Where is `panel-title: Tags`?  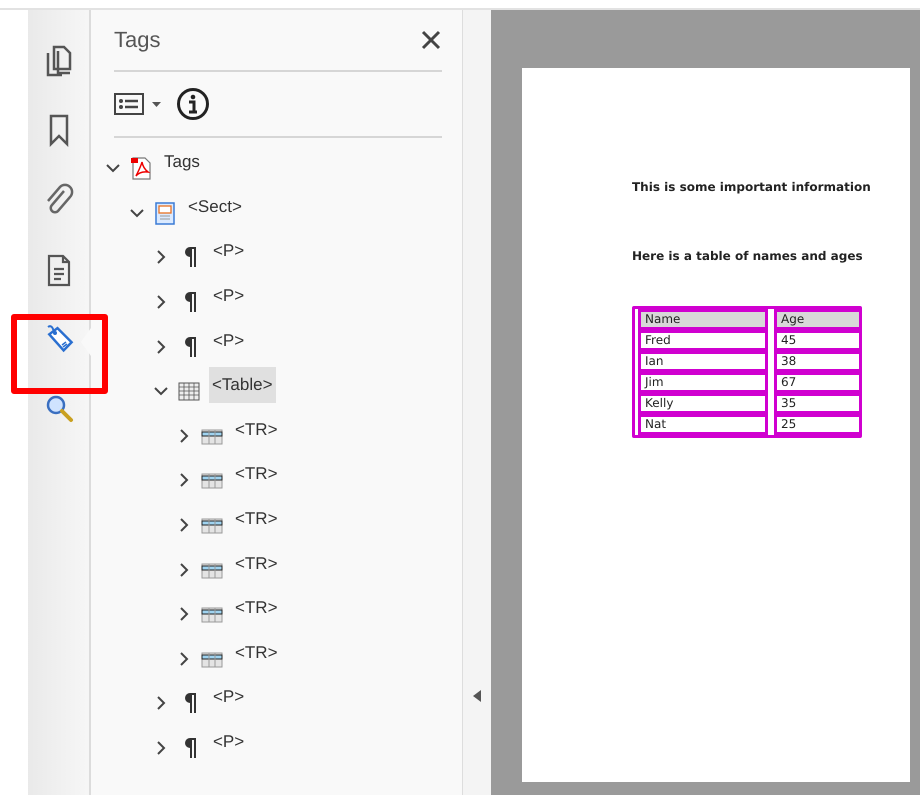
panel-title: Tags is located at coordinates (137, 40).